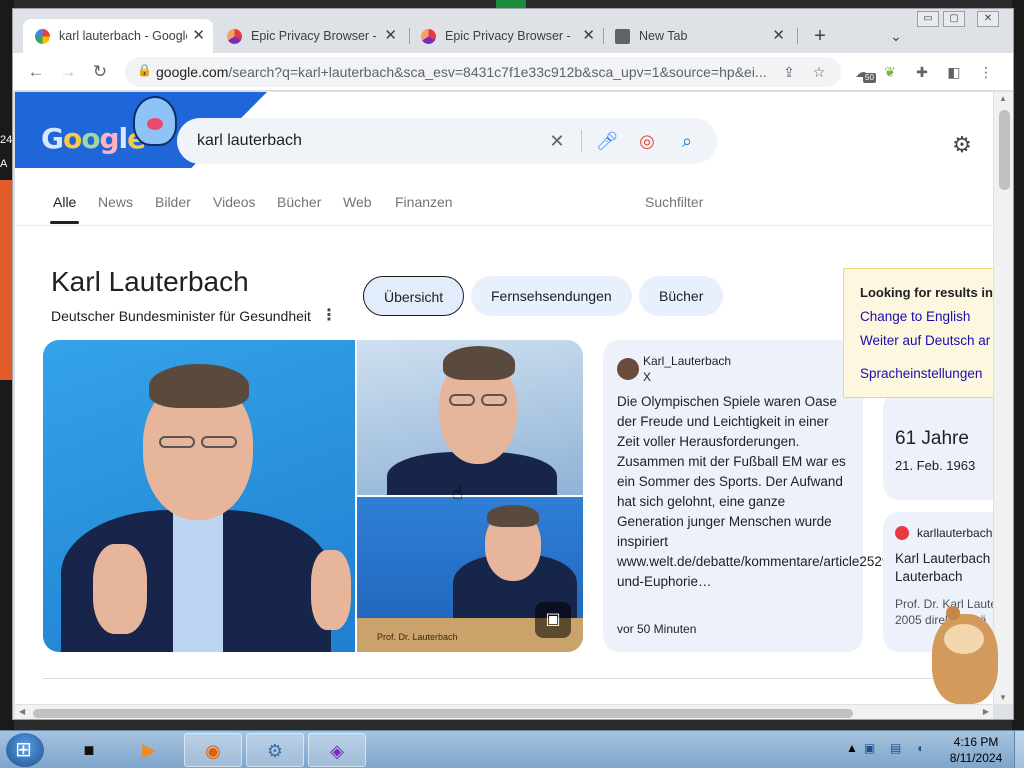 This screenshot has height=768, width=1024. Describe the element at coordinates (149, 750) in the screenshot. I see `taskbar-app-media-icon: ▶` at that location.